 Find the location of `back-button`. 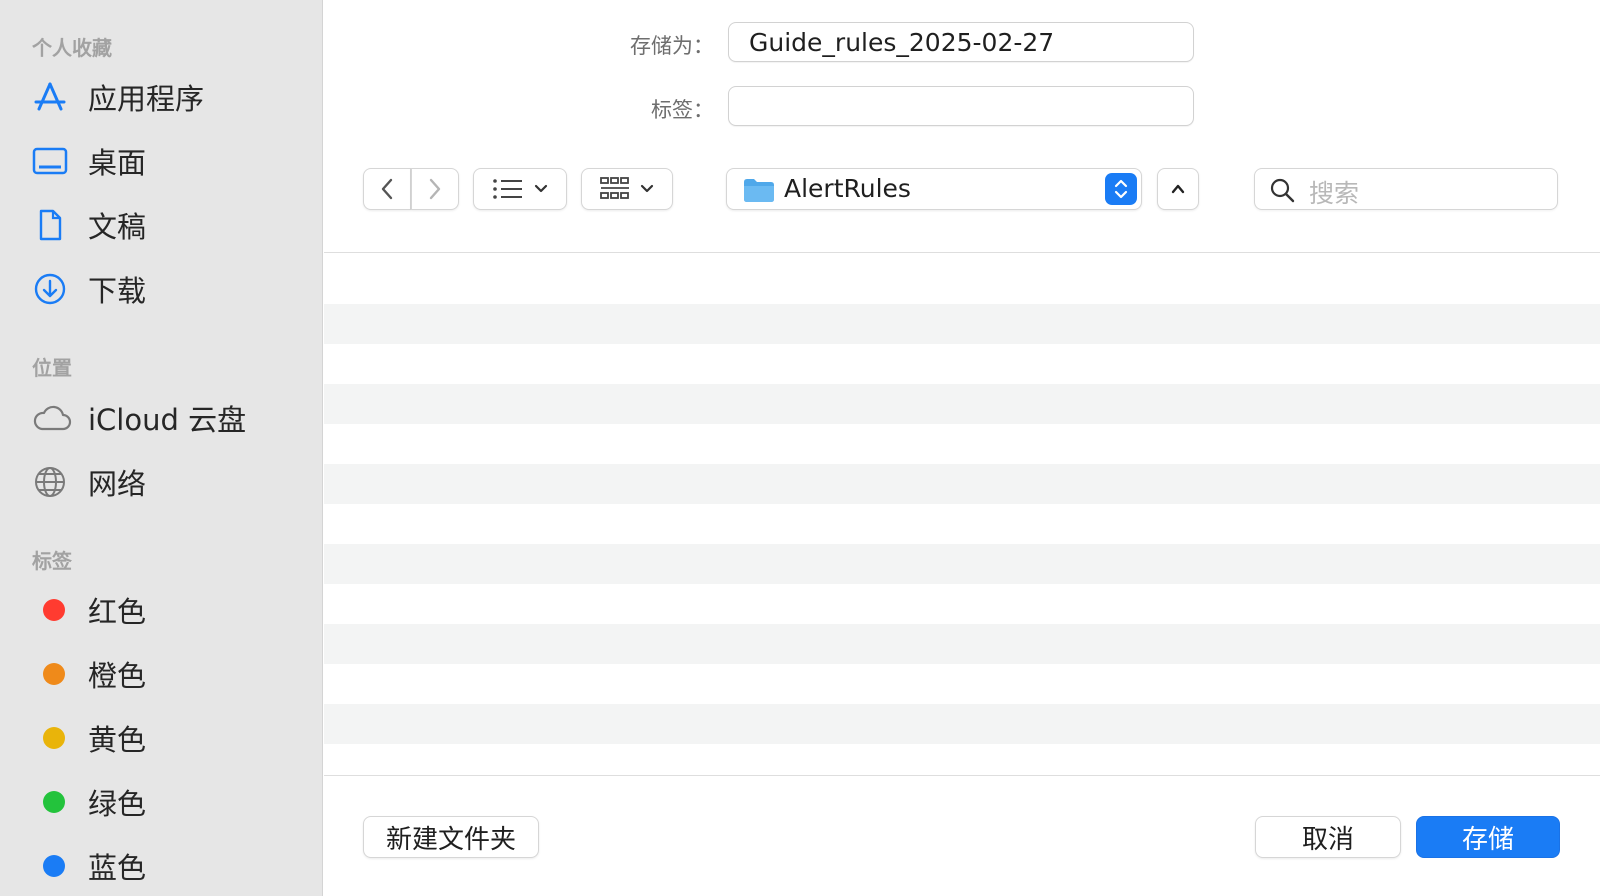

back-button is located at coordinates (387, 189).